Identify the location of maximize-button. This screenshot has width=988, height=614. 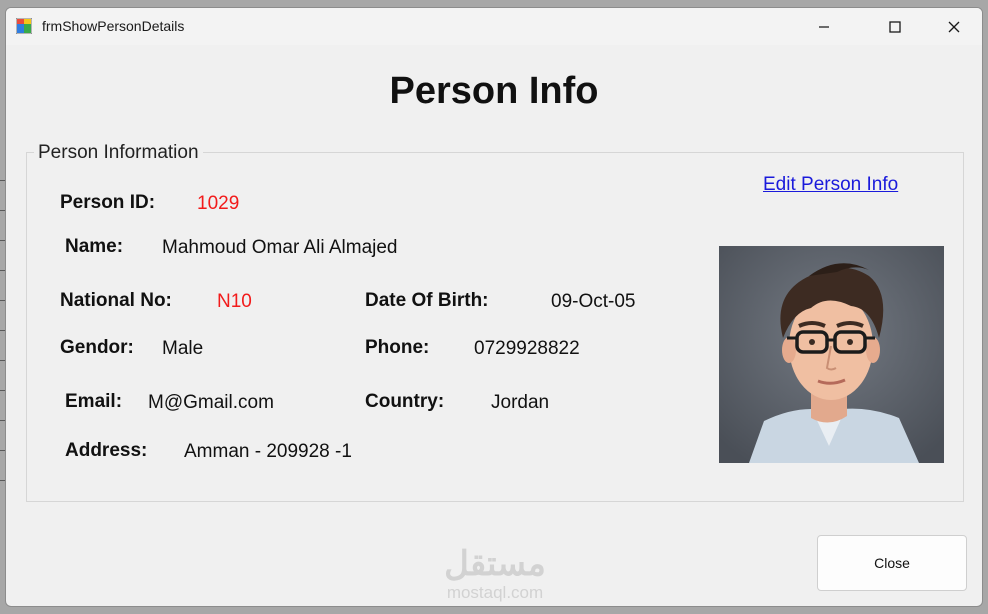
(895, 26).